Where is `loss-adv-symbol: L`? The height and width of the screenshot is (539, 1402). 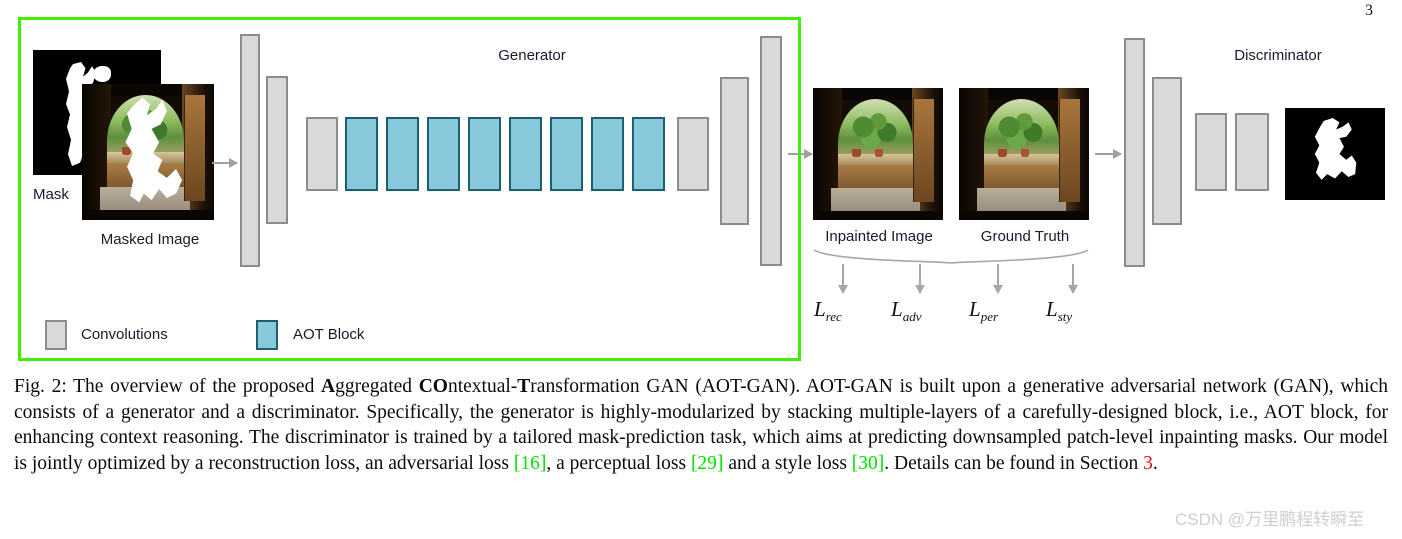 loss-adv-symbol: L is located at coordinates (897, 309).